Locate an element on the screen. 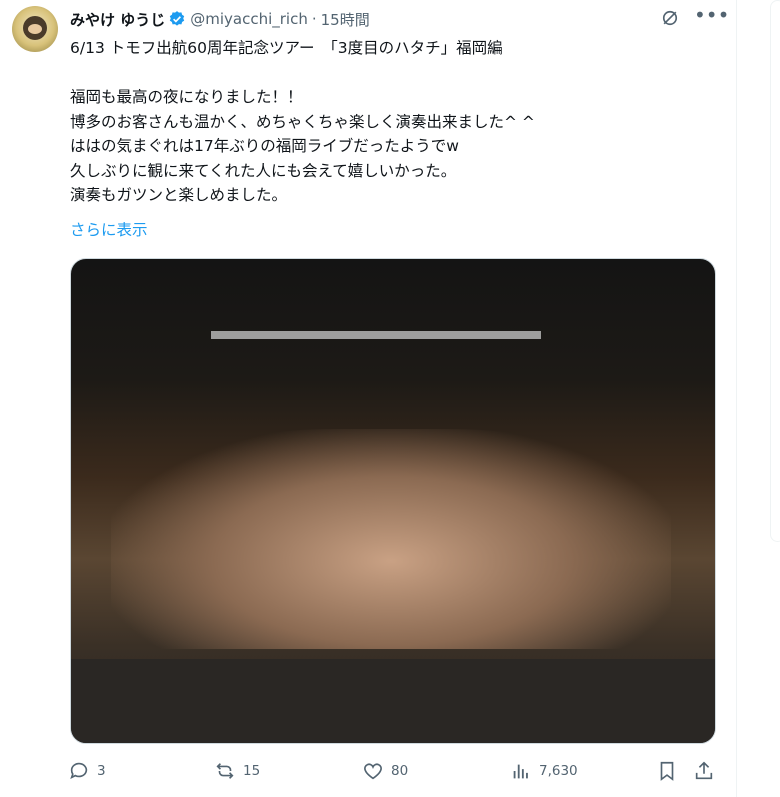  avatar-face is located at coordinates (35, 28).